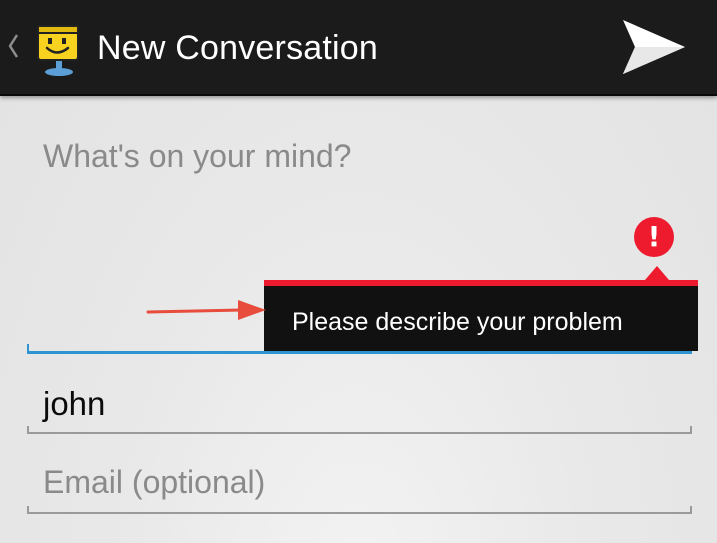  What do you see at coordinates (154, 482) in the screenshot?
I see `email-placeholder: Email (optional)` at bounding box center [154, 482].